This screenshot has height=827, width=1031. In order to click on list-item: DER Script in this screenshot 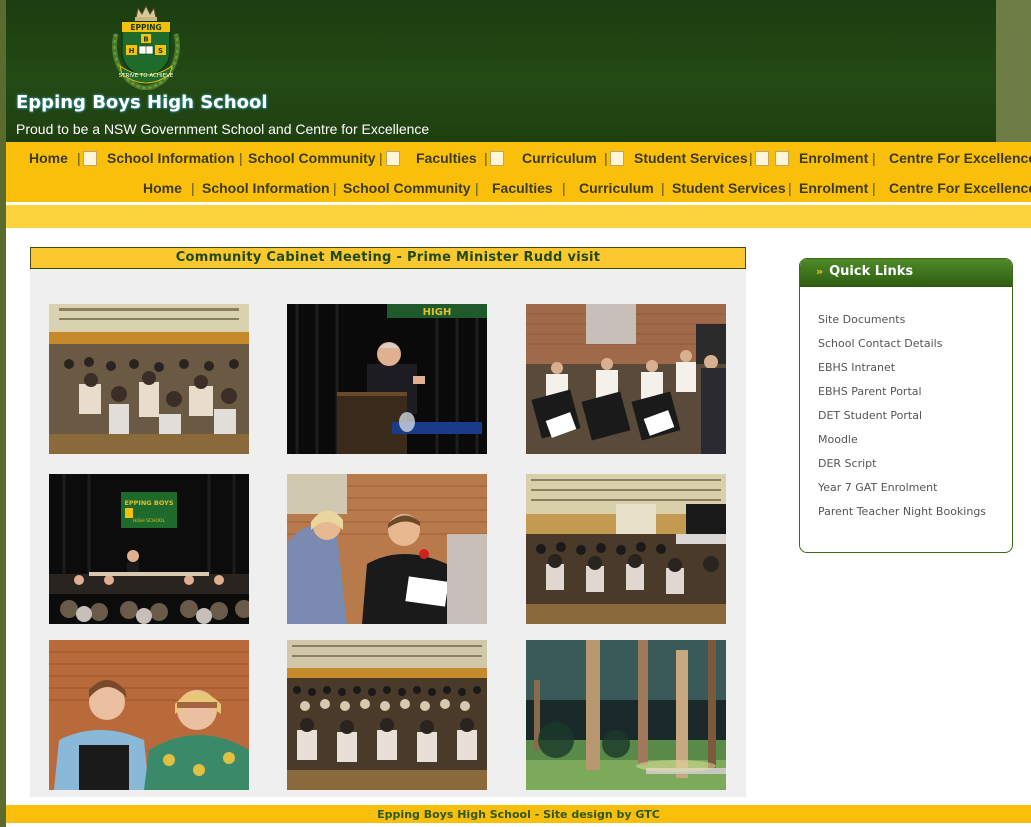, I will do `click(915, 467)`.